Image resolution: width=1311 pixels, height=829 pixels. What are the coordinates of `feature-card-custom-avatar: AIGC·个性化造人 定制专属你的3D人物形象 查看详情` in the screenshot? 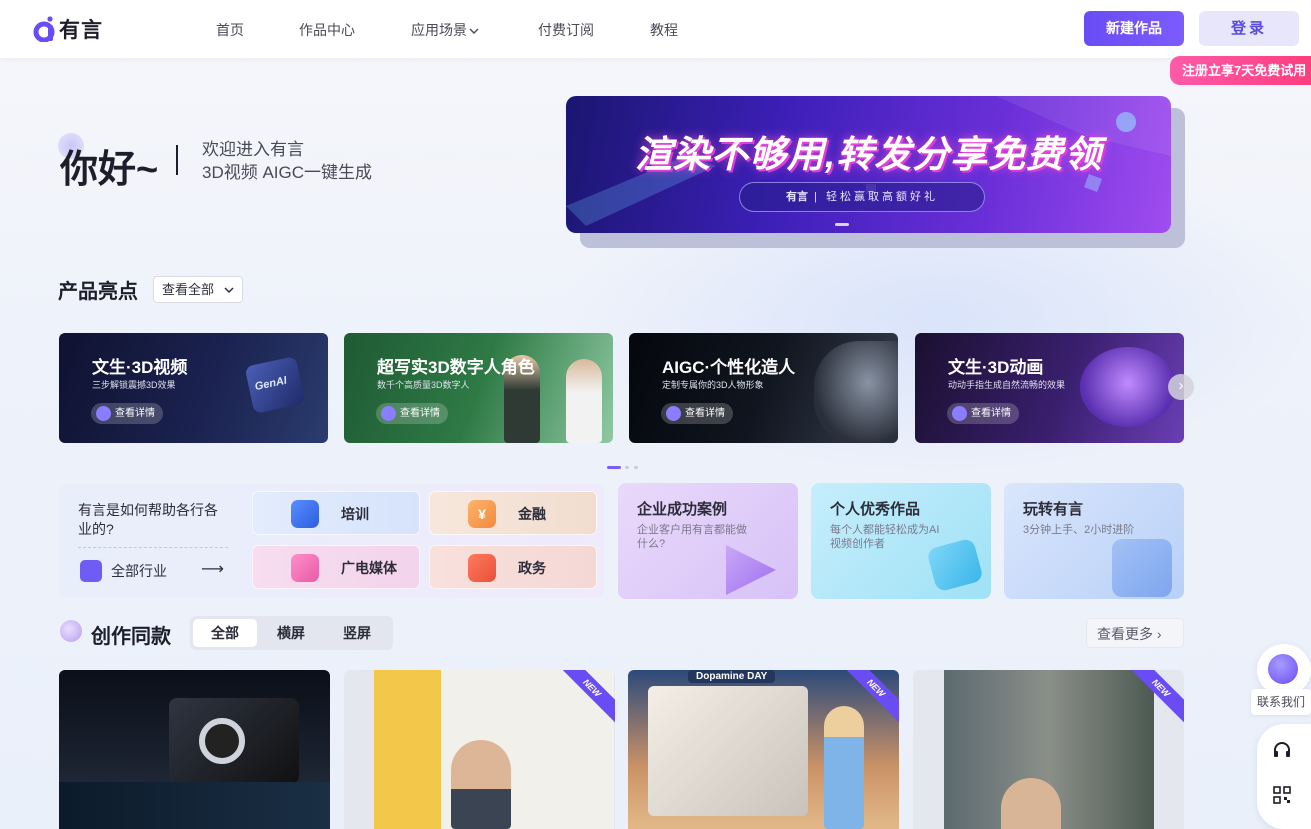 It's located at (763, 388).